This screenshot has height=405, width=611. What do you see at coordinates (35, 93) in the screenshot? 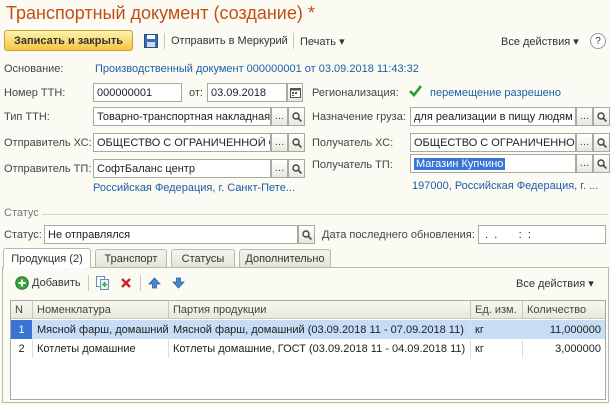
I see `ttn-number-label: Номер ТТН:` at bounding box center [35, 93].